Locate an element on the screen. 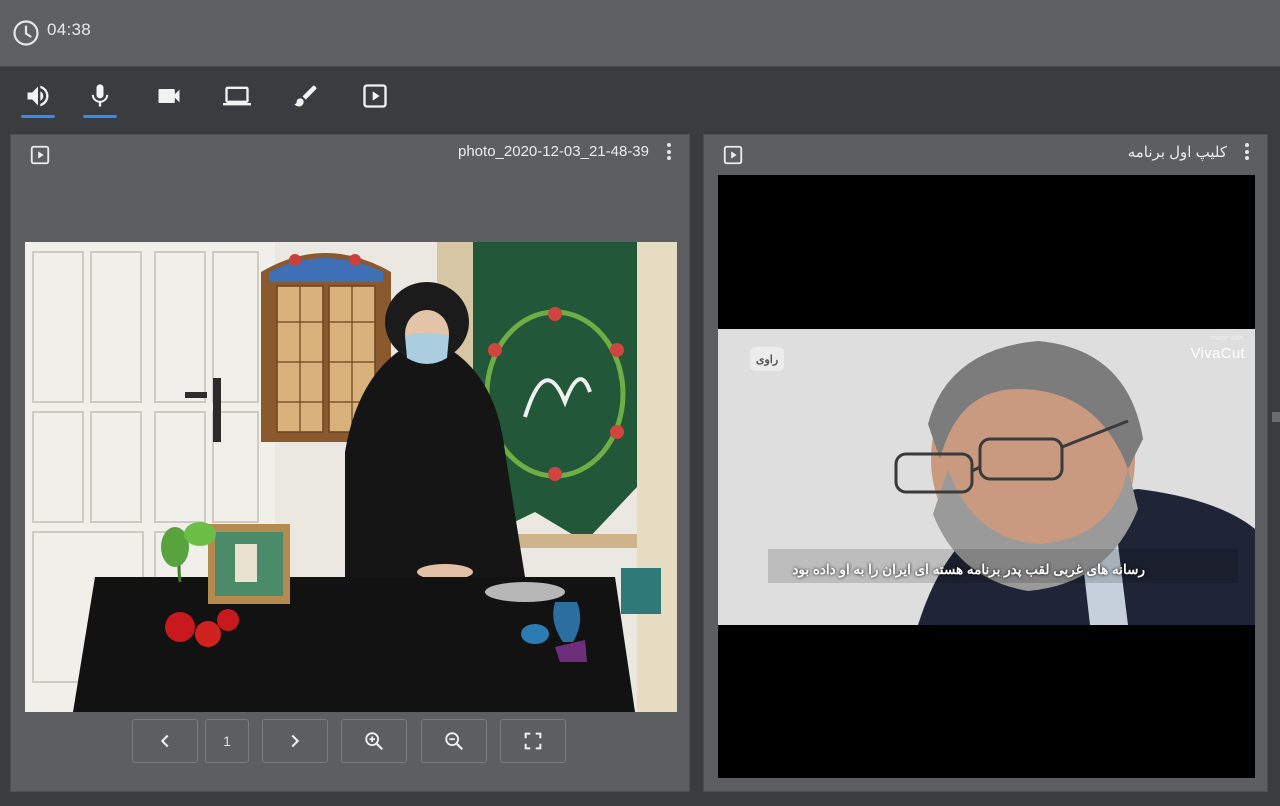 Image resolution: width=1280 pixels, height=806 pixels. next-page-button is located at coordinates (295, 741).